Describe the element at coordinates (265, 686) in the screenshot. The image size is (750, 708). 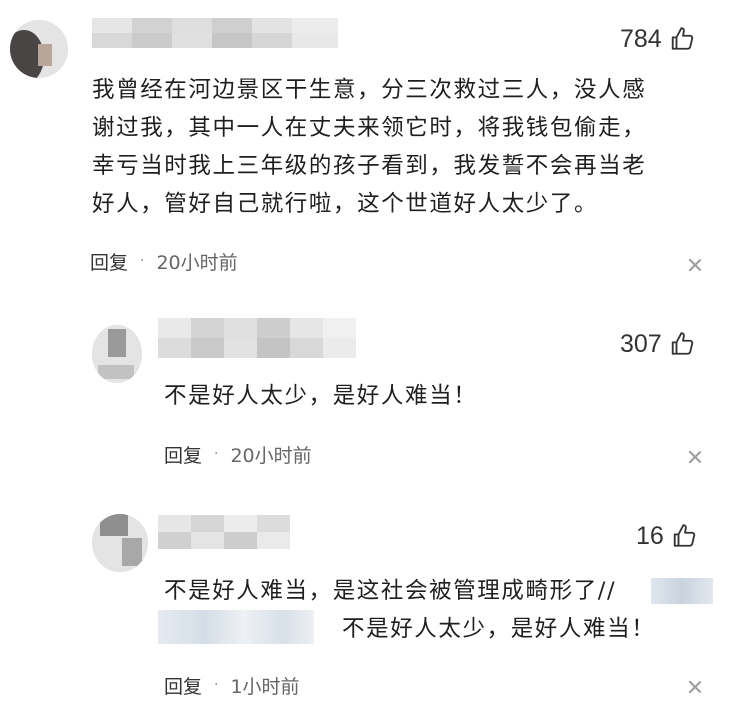
I see `timestamp: 1小时前` at that location.